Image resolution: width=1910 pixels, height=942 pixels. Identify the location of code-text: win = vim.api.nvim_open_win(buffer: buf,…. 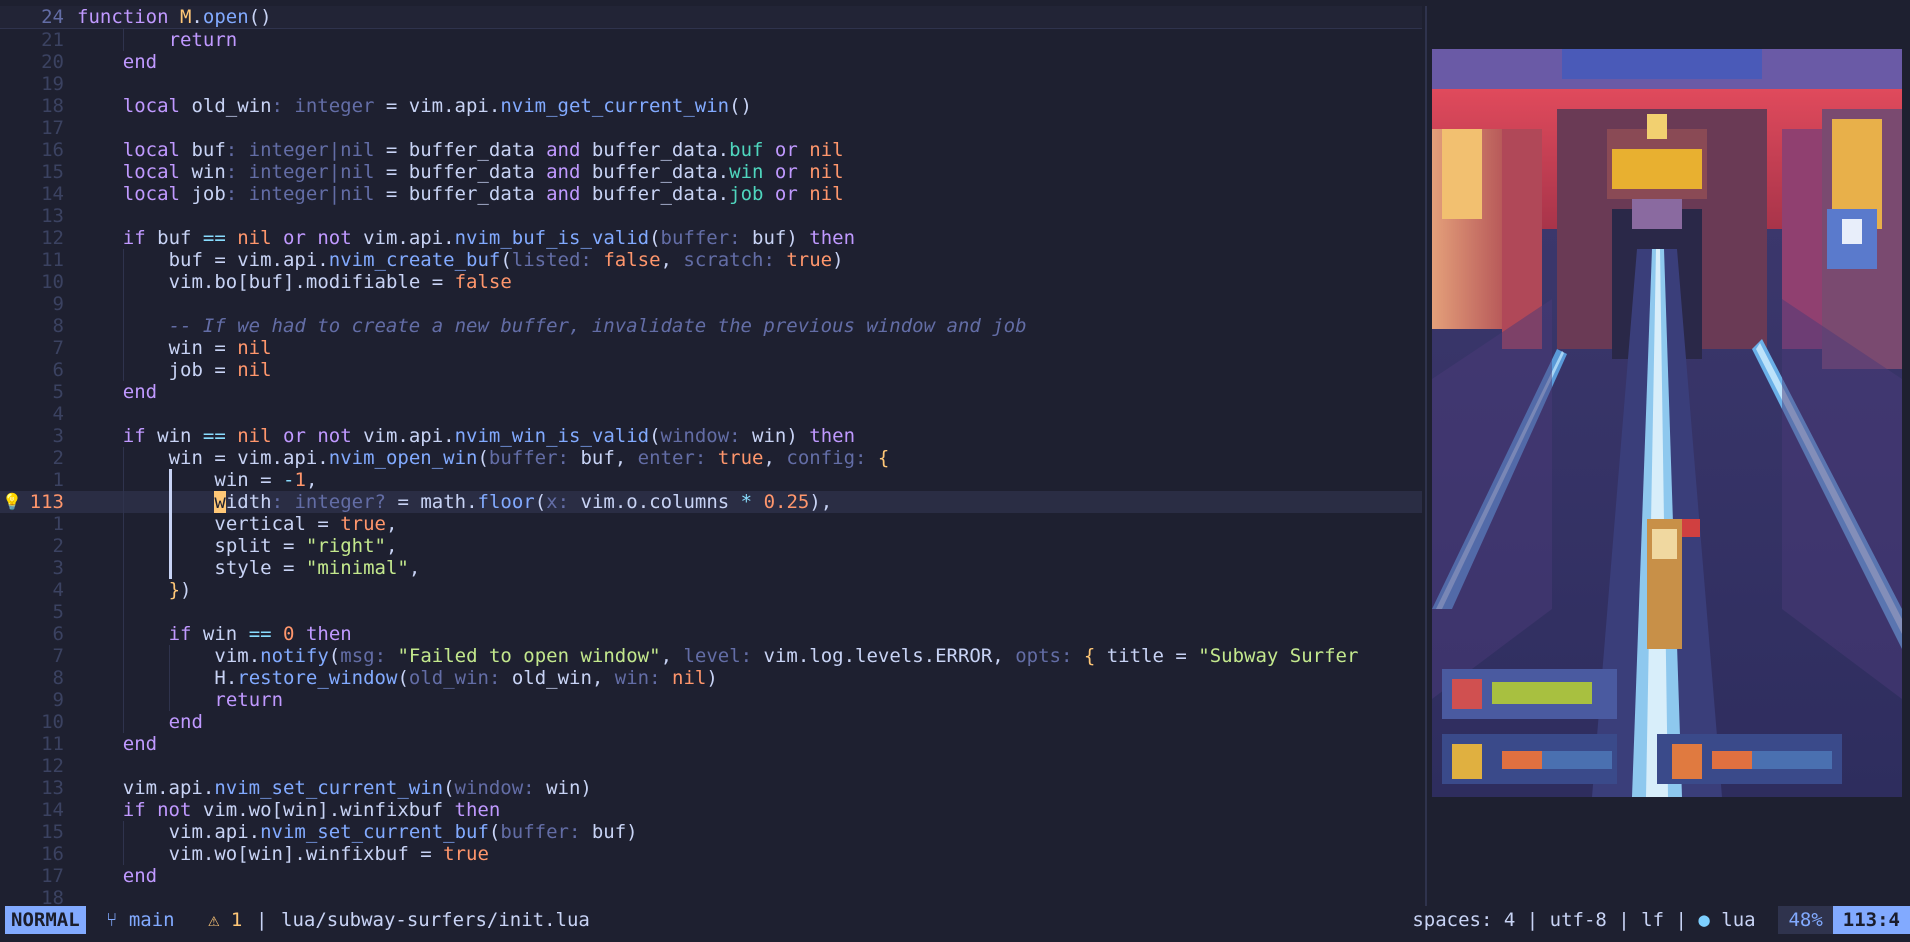
(529, 458).